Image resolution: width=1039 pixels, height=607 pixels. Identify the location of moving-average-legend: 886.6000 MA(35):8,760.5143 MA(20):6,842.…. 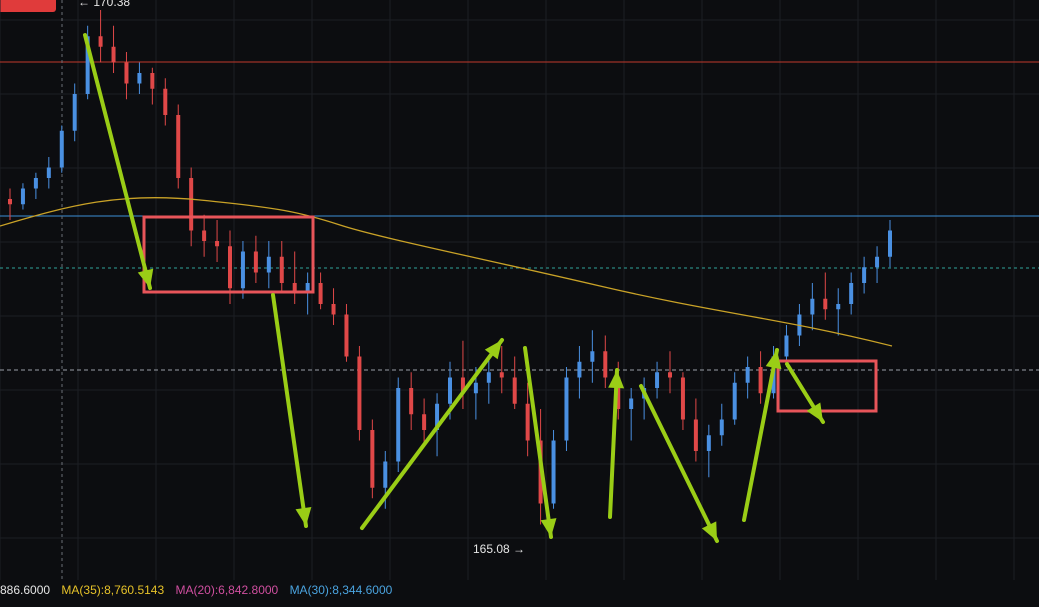
(200, 592).